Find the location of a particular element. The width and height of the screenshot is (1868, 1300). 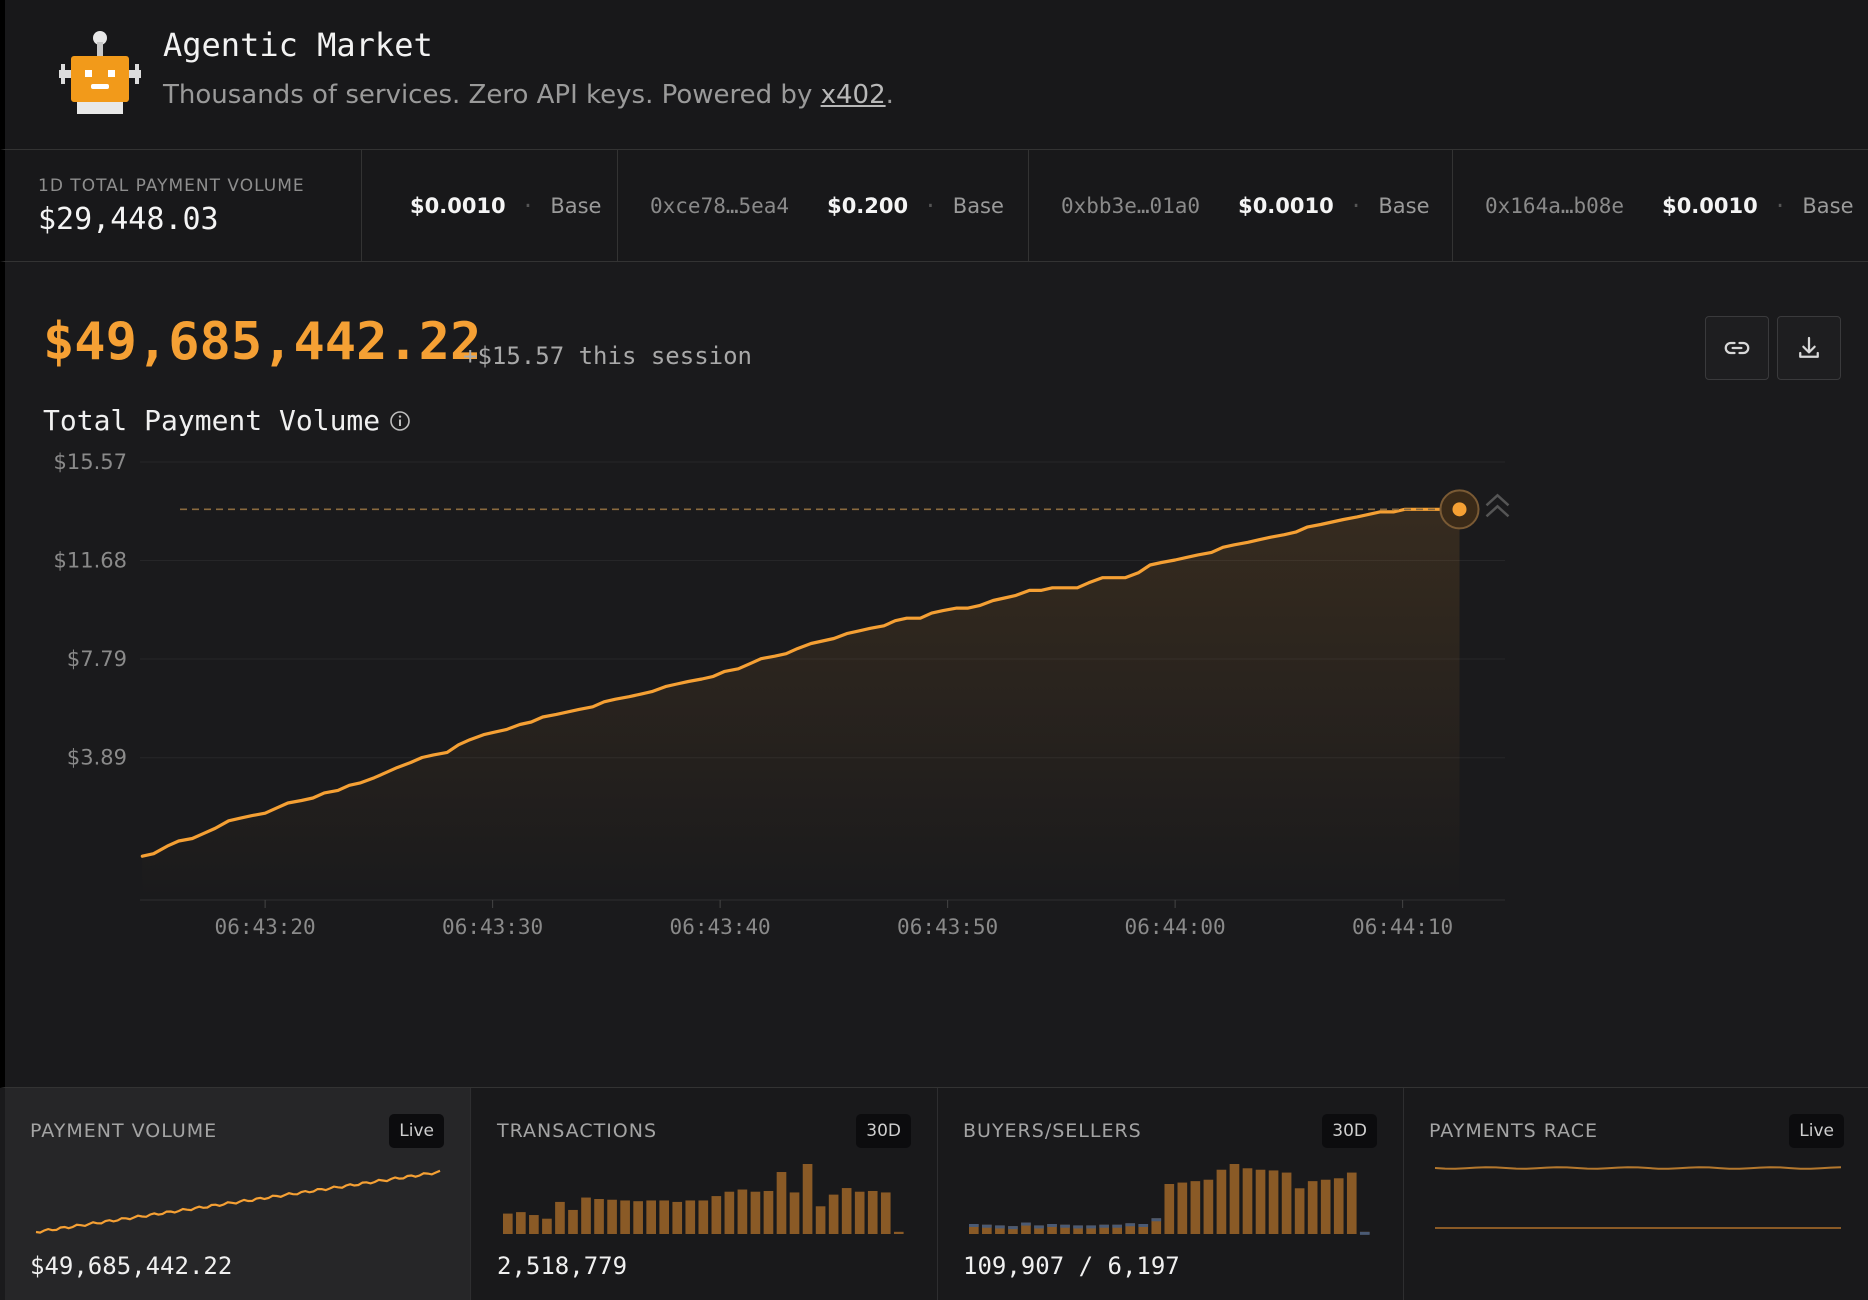

ticker-item: $0.0010 · Base is located at coordinates (490, 206).